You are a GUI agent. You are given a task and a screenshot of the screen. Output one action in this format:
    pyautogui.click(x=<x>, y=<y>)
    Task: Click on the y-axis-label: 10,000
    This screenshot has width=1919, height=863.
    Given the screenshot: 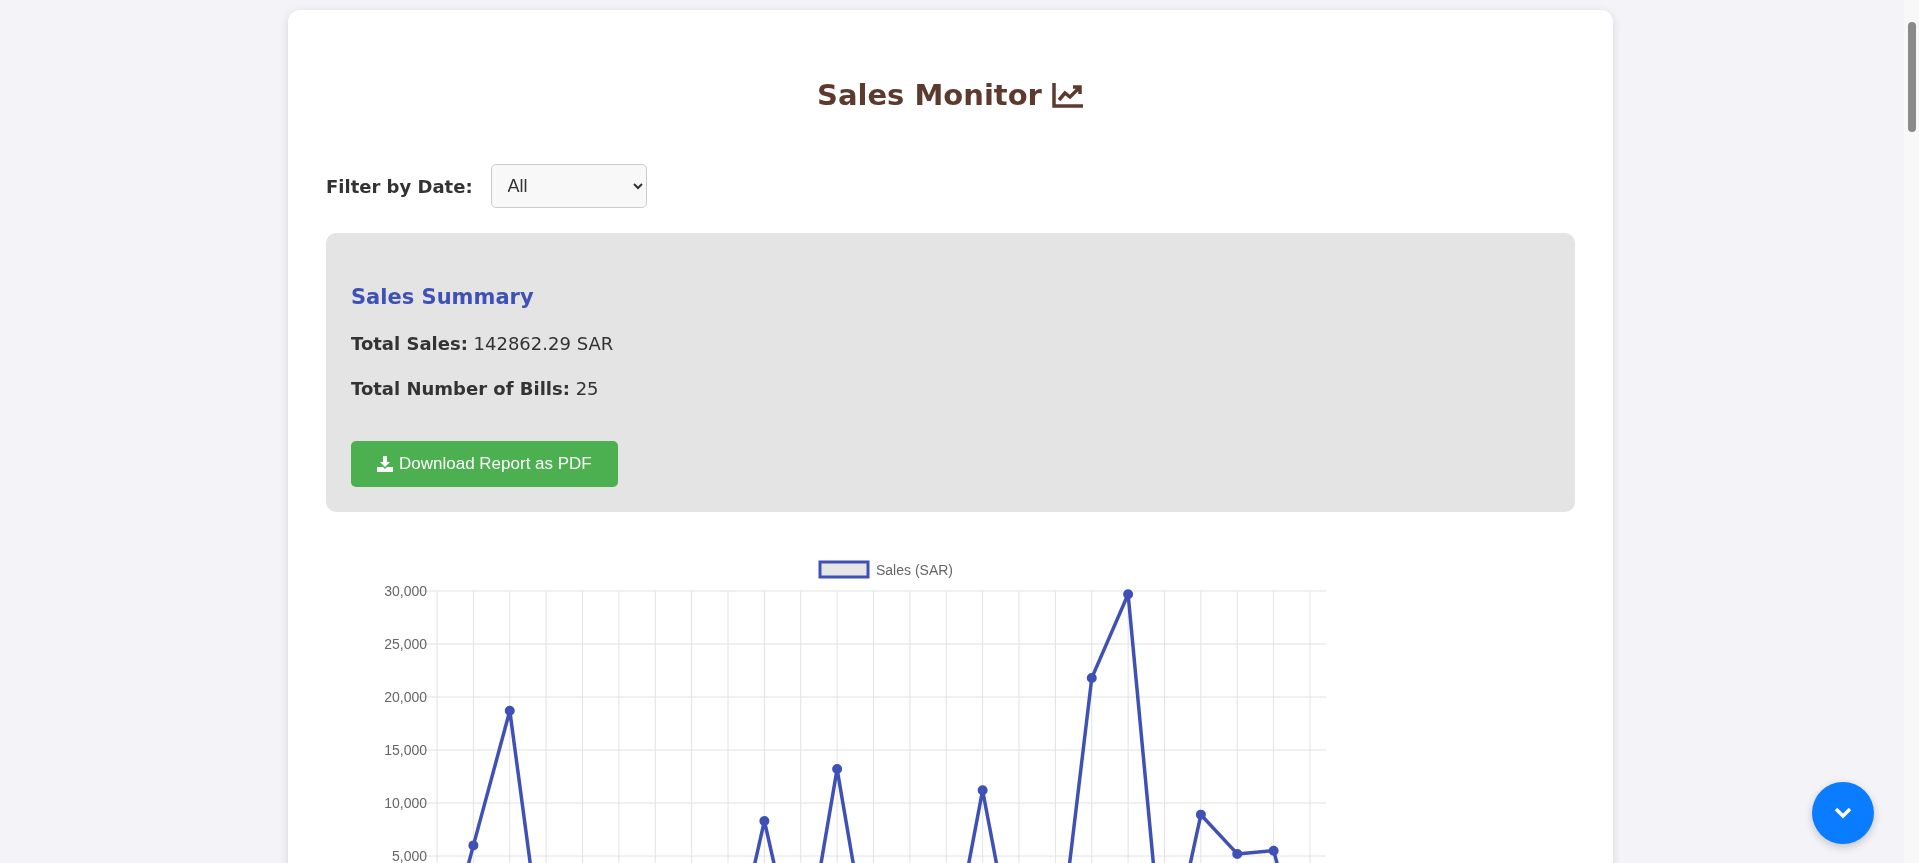 What is the action you would take?
    pyautogui.click(x=405, y=803)
    